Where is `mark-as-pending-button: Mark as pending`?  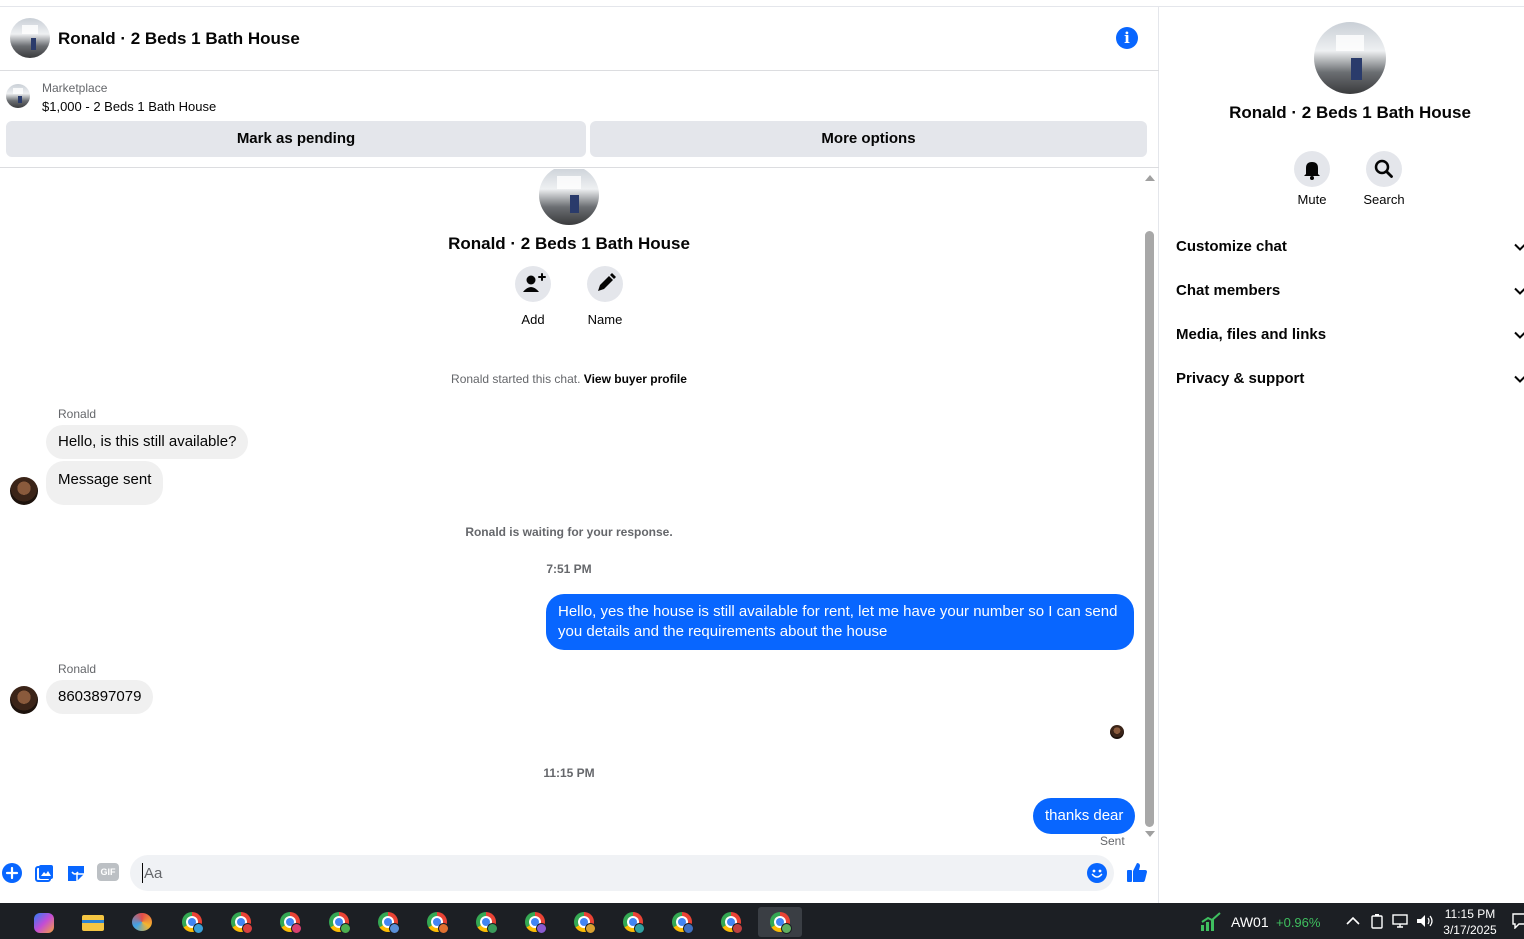
mark-as-pending-button: Mark as pending is located at coordinates (296, 139).